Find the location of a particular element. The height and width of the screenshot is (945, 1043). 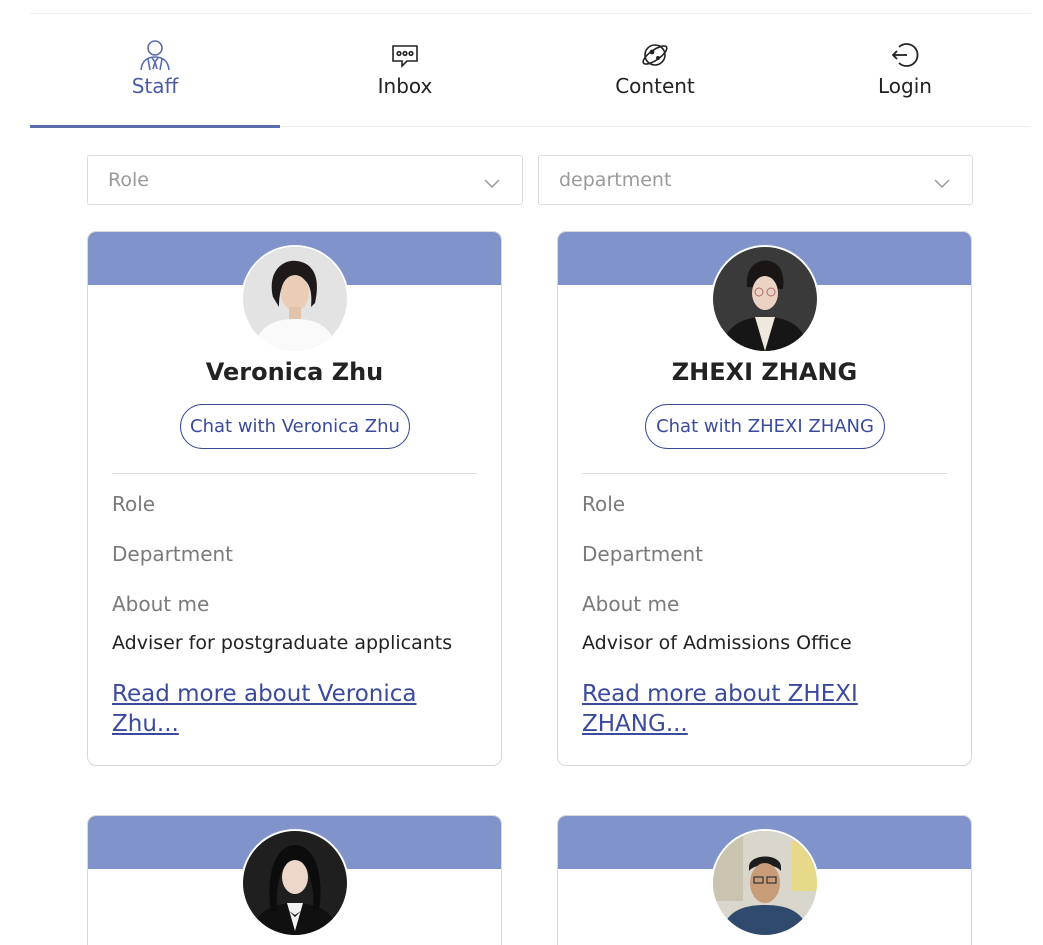

tab-staff: Staff is located at coordinates (155, 79).